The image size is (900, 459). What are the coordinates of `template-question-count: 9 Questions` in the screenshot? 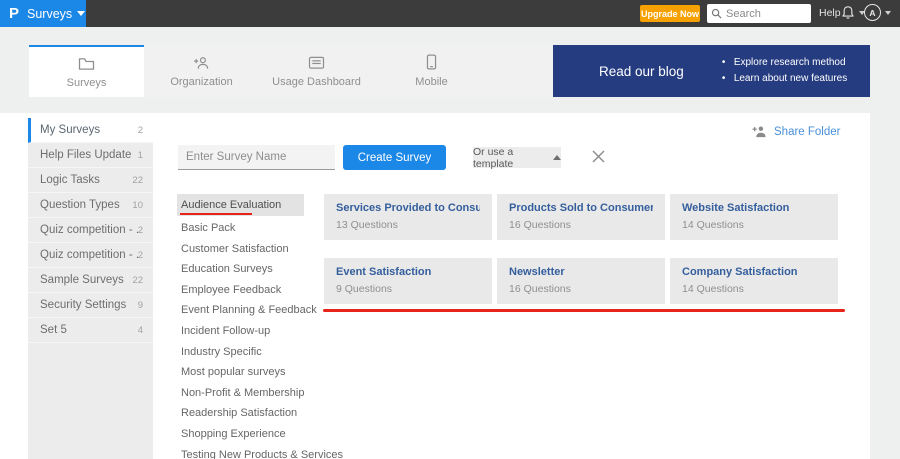 It's located at (364, 289).